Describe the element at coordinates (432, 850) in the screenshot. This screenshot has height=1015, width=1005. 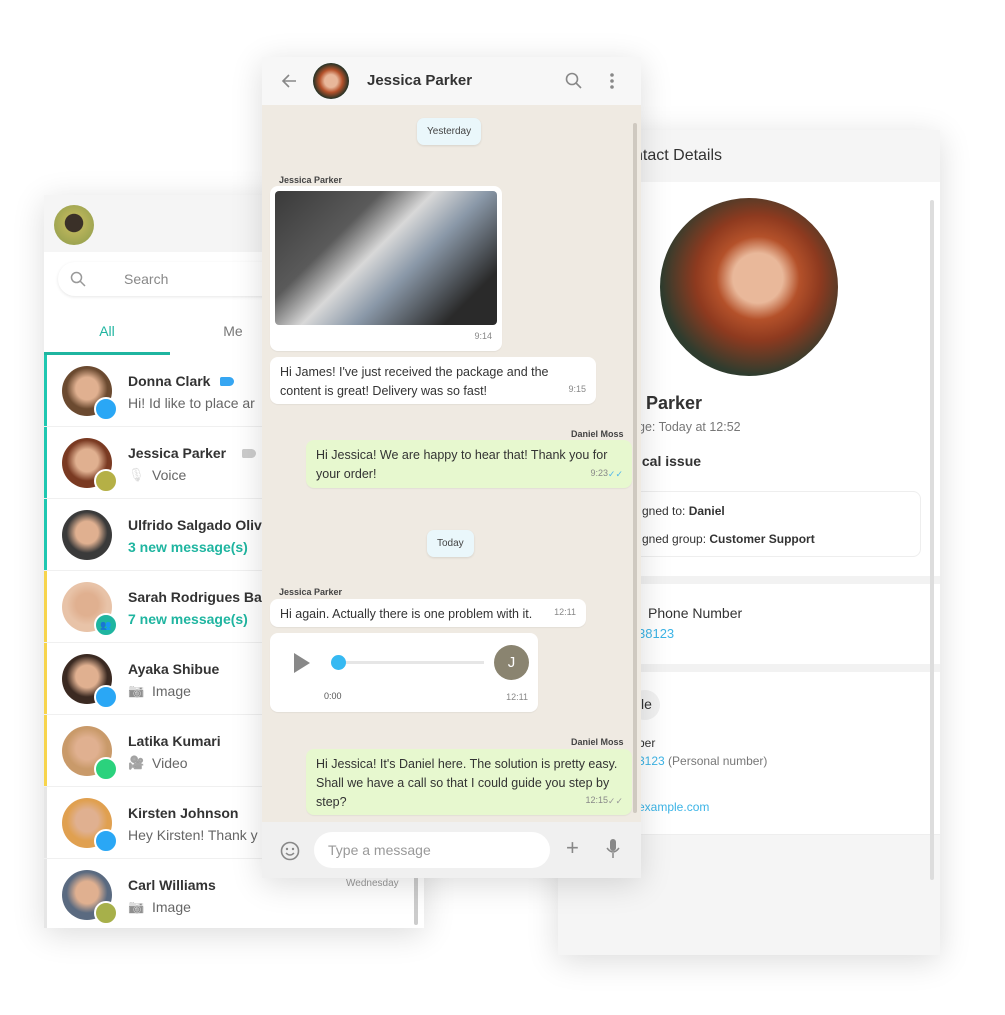
I see `message-input: Type a message` at that location.